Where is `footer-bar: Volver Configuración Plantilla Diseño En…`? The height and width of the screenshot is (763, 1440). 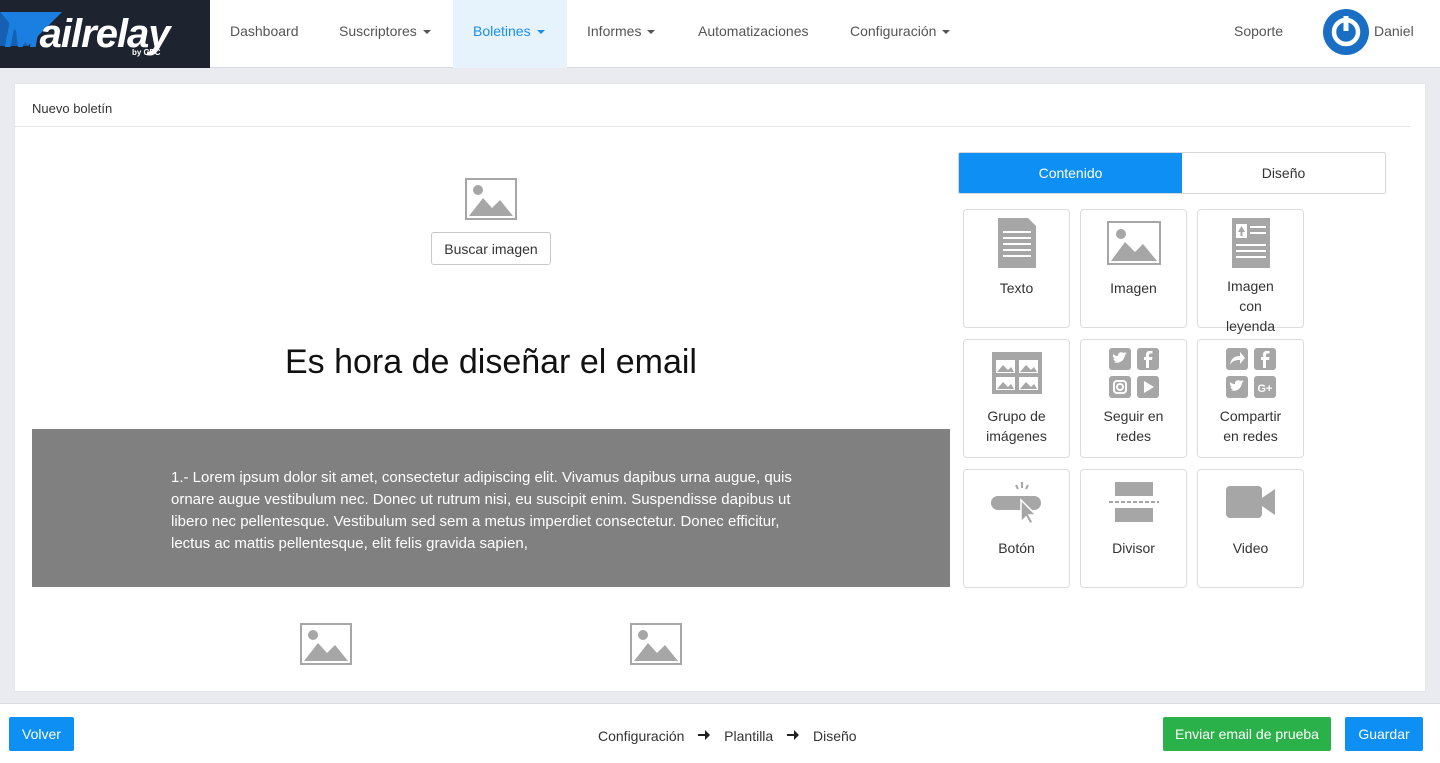
footer-bar: Volver Configuración Plantilla Diseño En… is located at coordinates (720, 733).